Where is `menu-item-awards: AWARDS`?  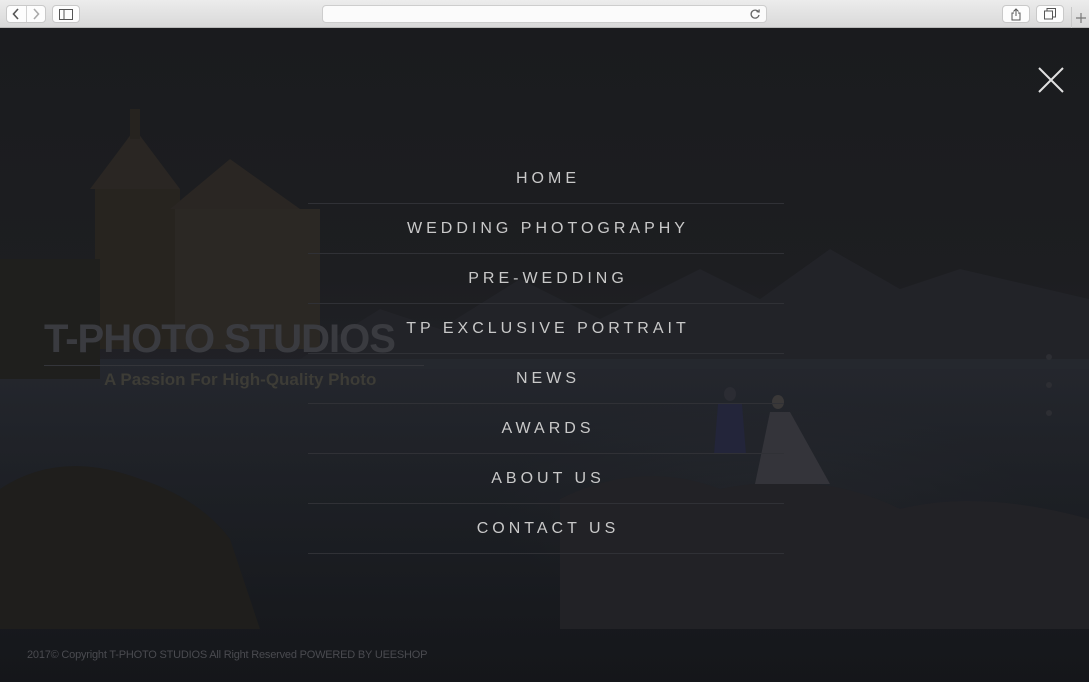 menu-item-awards: AWARDS is located at coordinates (546, 429).